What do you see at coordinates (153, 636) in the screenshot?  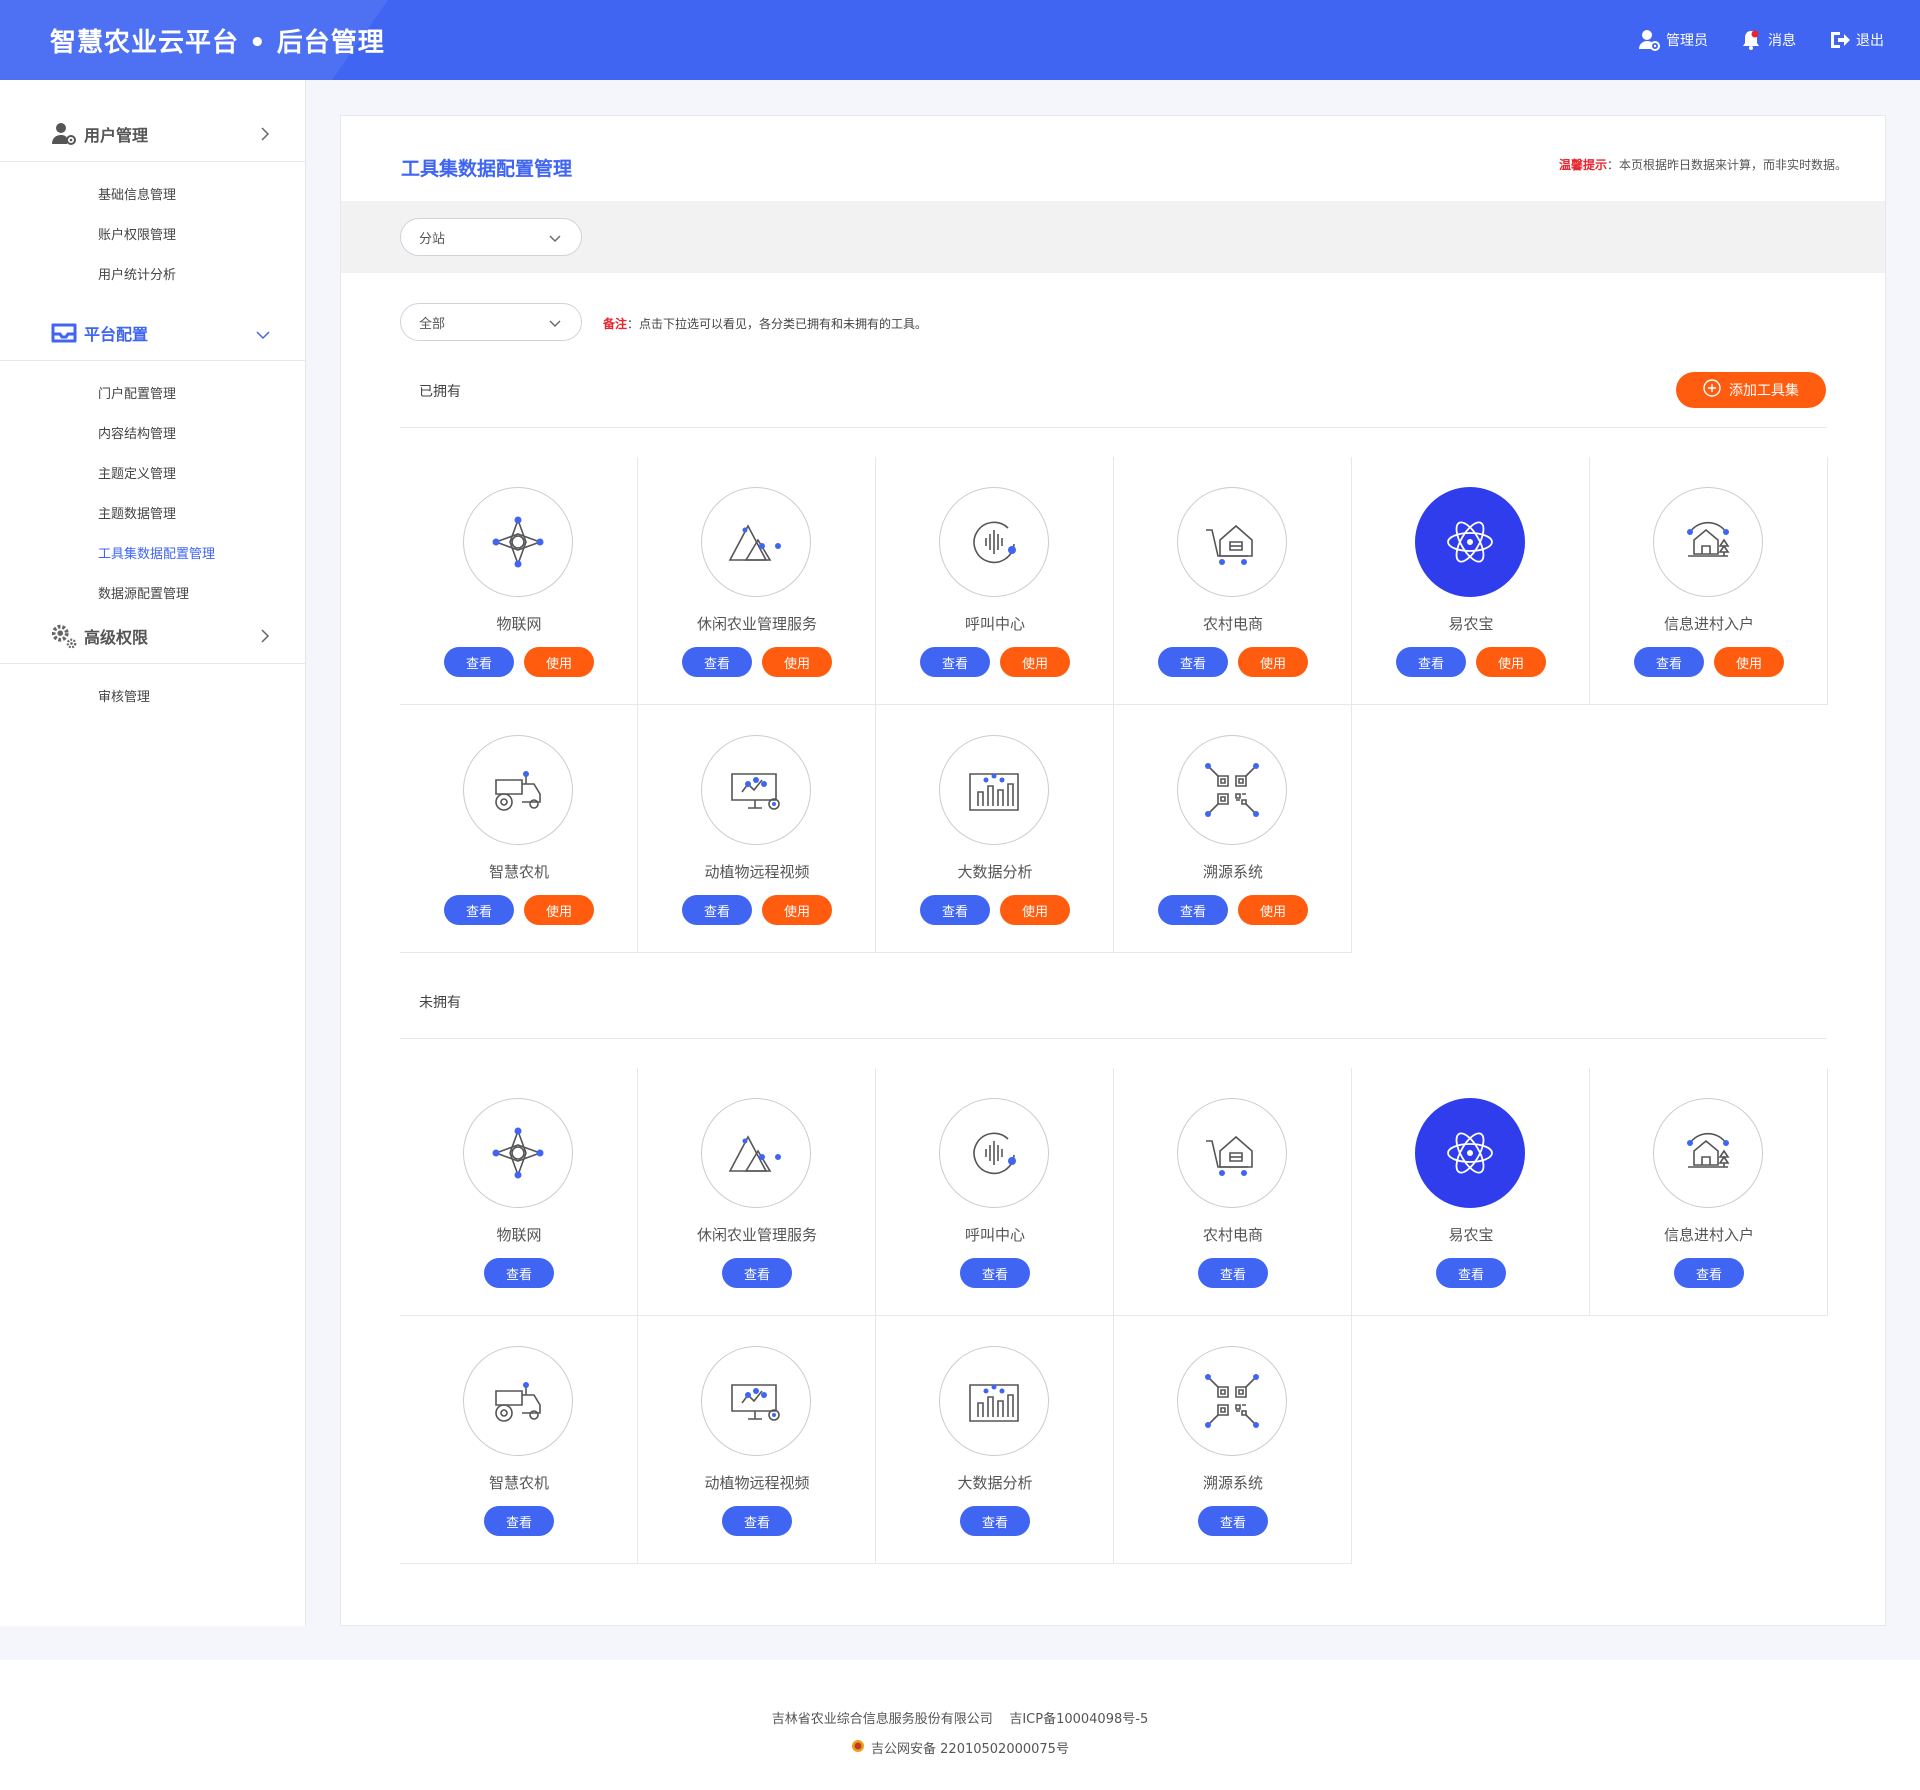 I see `nav-head-advanced-permission: 高级权限` at bounding box center [153, 636].